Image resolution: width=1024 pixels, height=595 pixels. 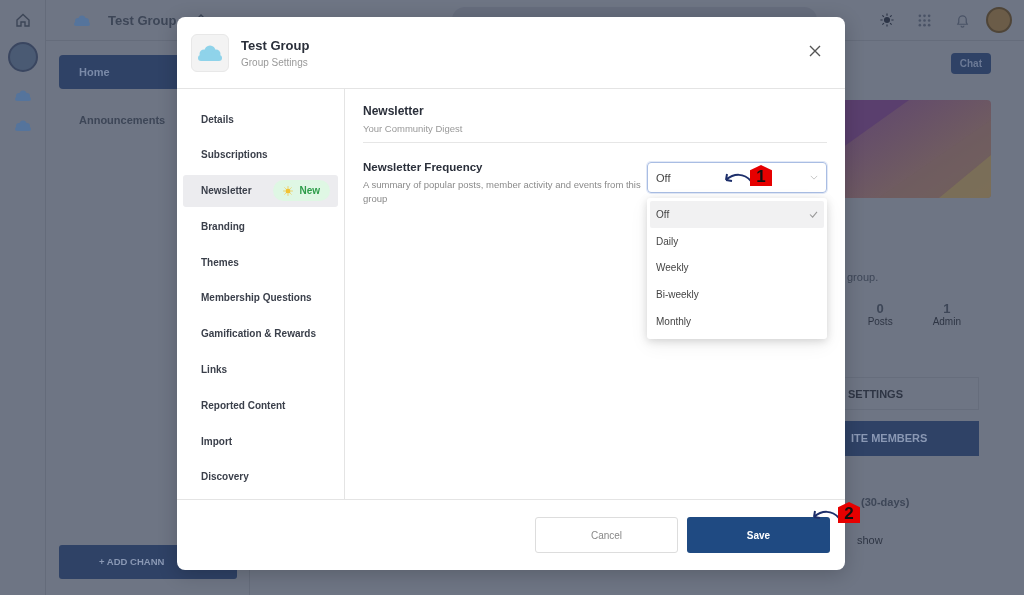 I want to click on dropdown-option: Bi-weekly, so click(x=737, y=295).